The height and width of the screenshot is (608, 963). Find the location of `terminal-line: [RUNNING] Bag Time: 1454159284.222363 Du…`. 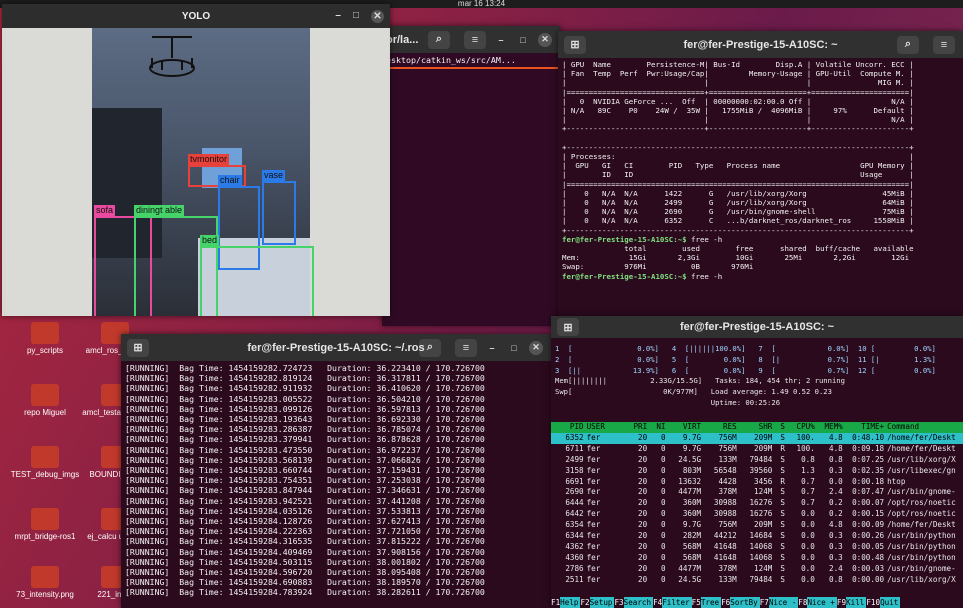

terminal-line: [RUNNING] Bag Time: 1454159284.222363 Du… is located at coordinates (305, 531).